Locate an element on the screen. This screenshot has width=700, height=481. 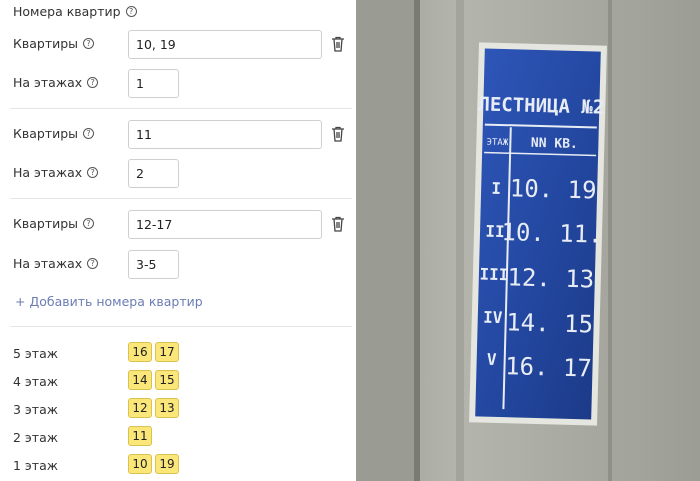
apartment-chip: 13 is located at coordinates (167, 408).